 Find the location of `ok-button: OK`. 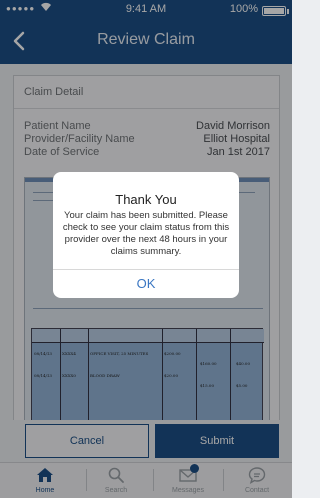

ok-button: OK is located at coordinates (146, 284).